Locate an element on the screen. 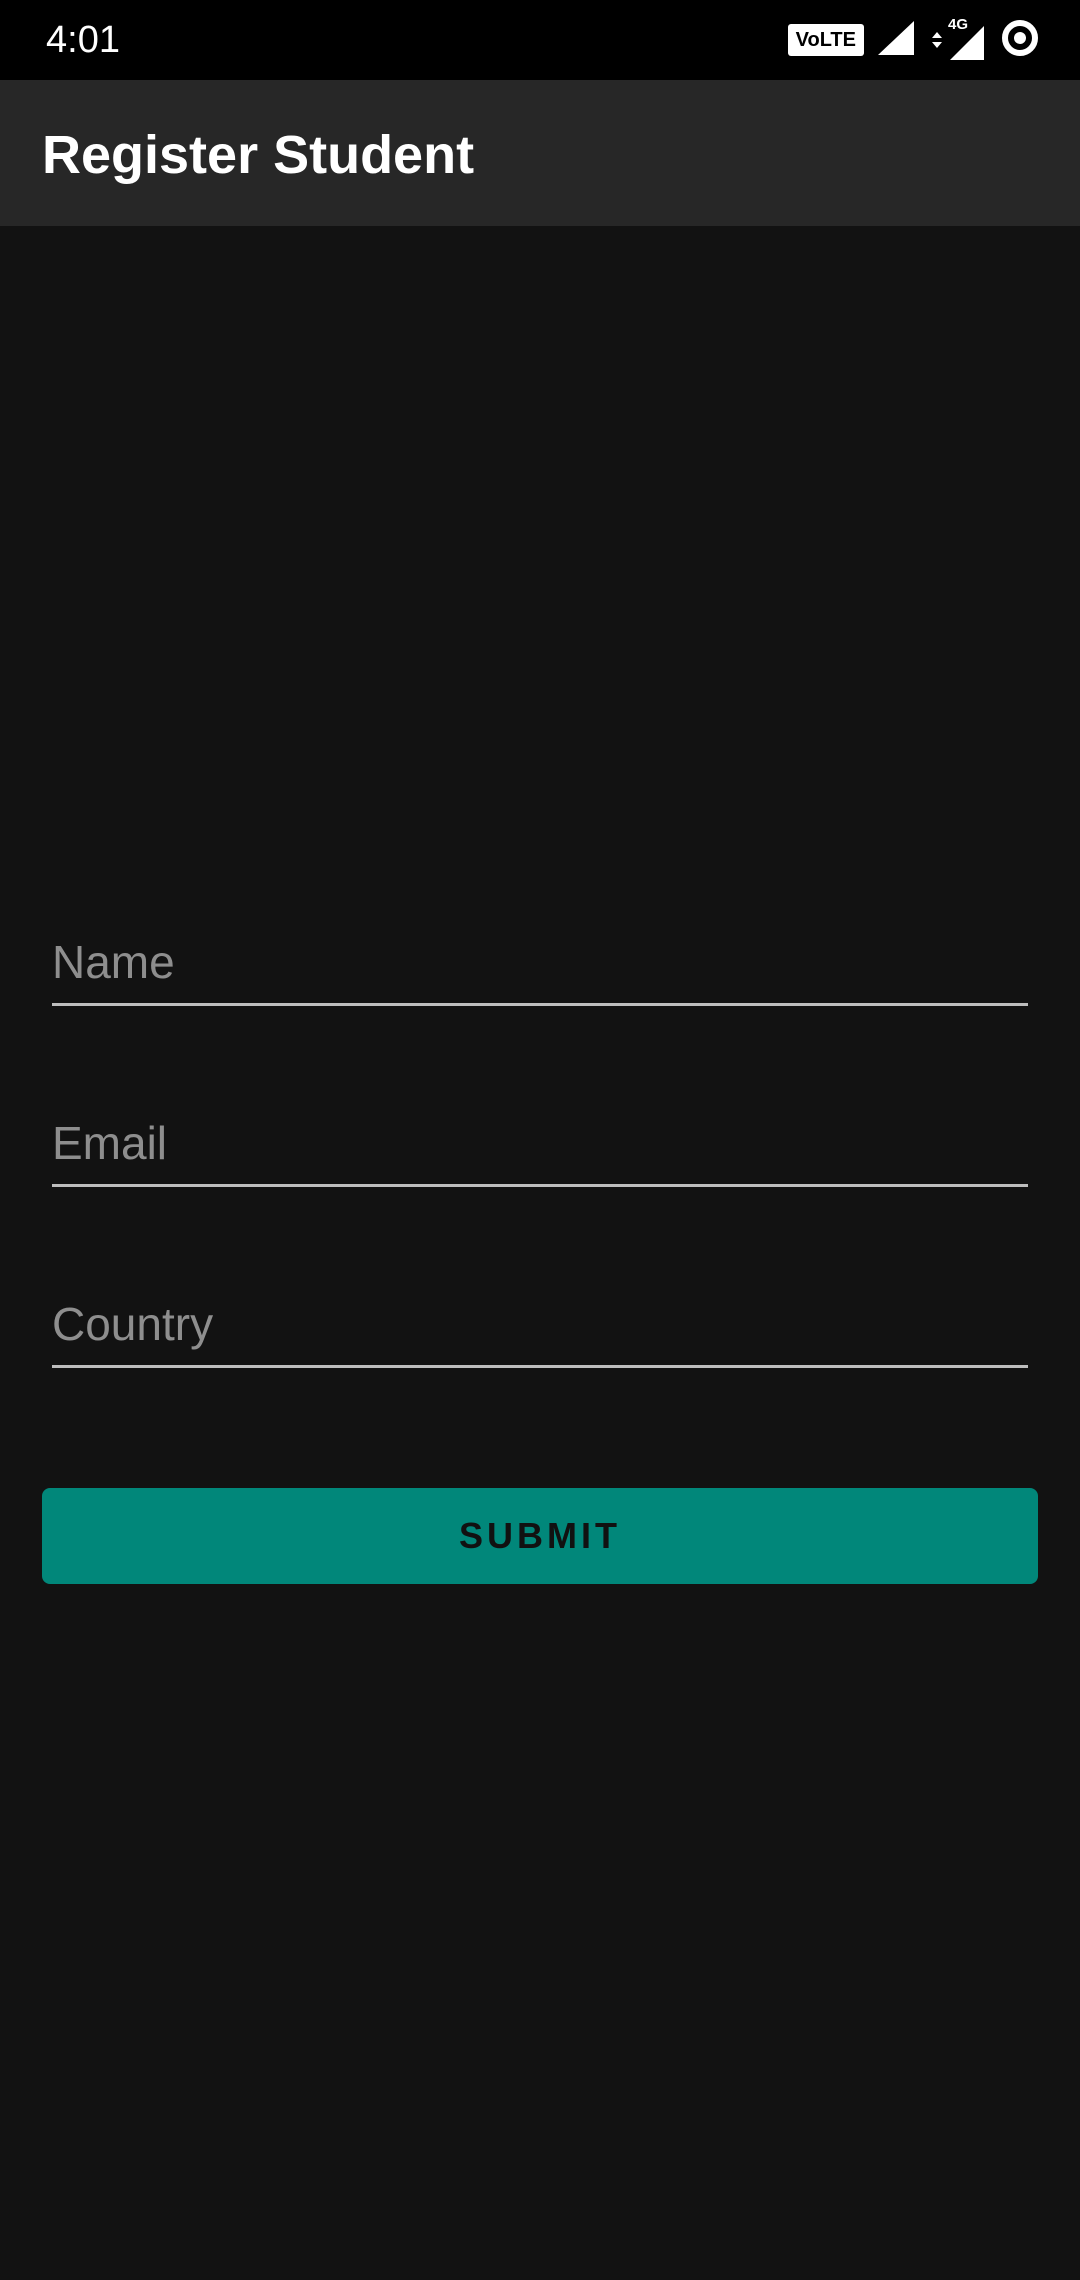  status-icons: VoLTE 4G is located at coordinates (913, 39).